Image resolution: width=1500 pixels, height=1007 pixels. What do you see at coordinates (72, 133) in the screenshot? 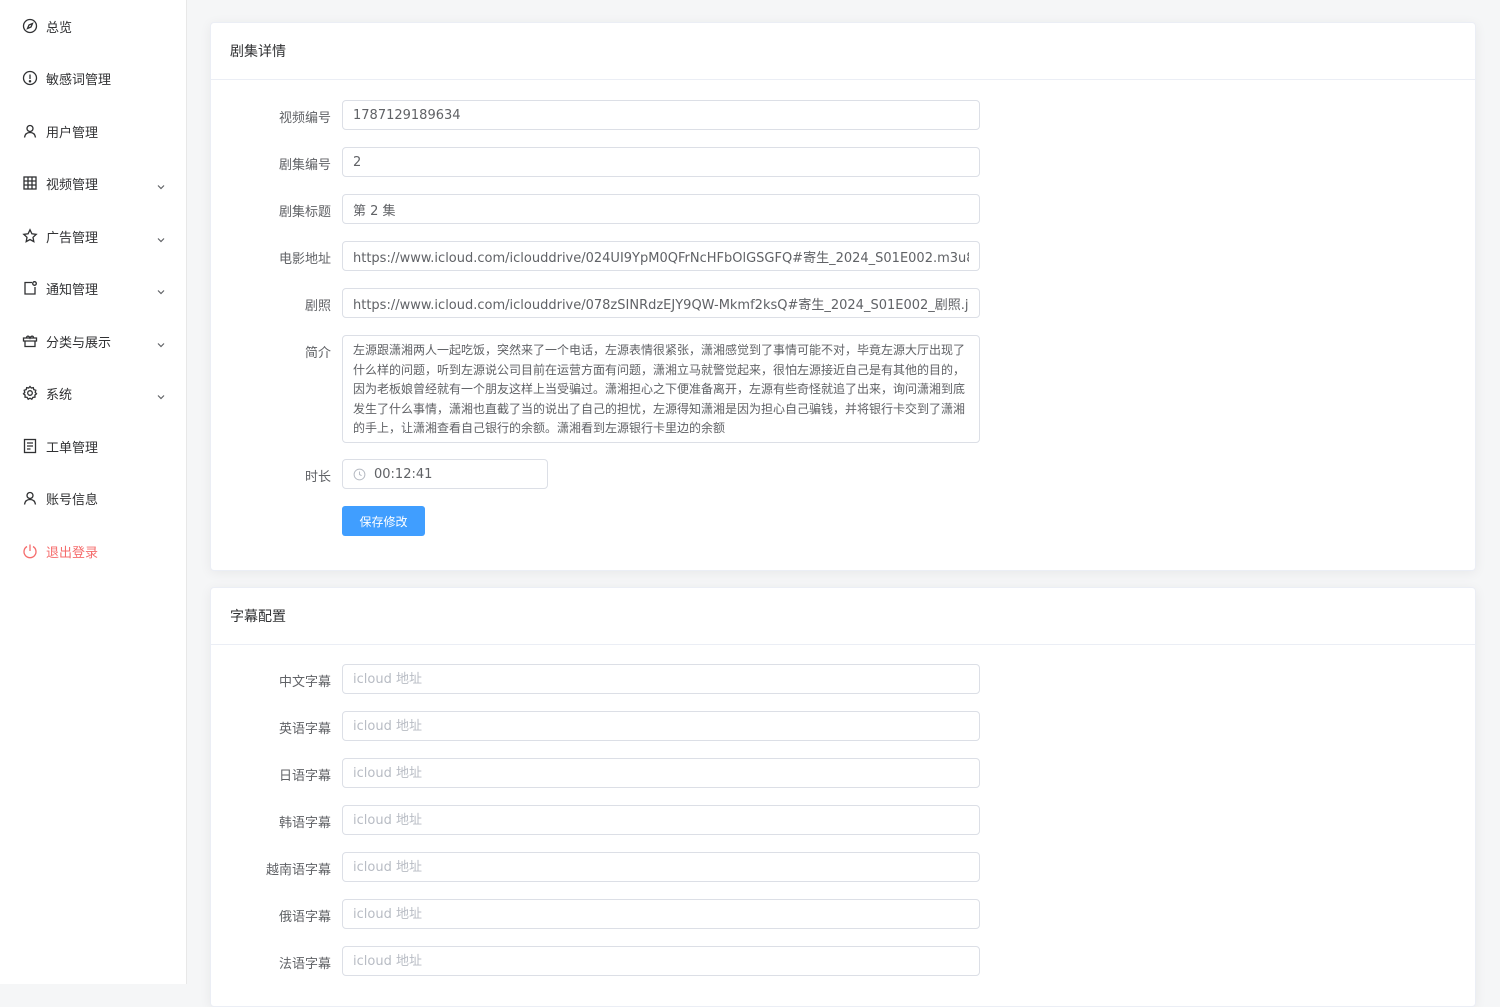
I see `sidebar-item-label: 用户管理` at bounding box center [72, 133].